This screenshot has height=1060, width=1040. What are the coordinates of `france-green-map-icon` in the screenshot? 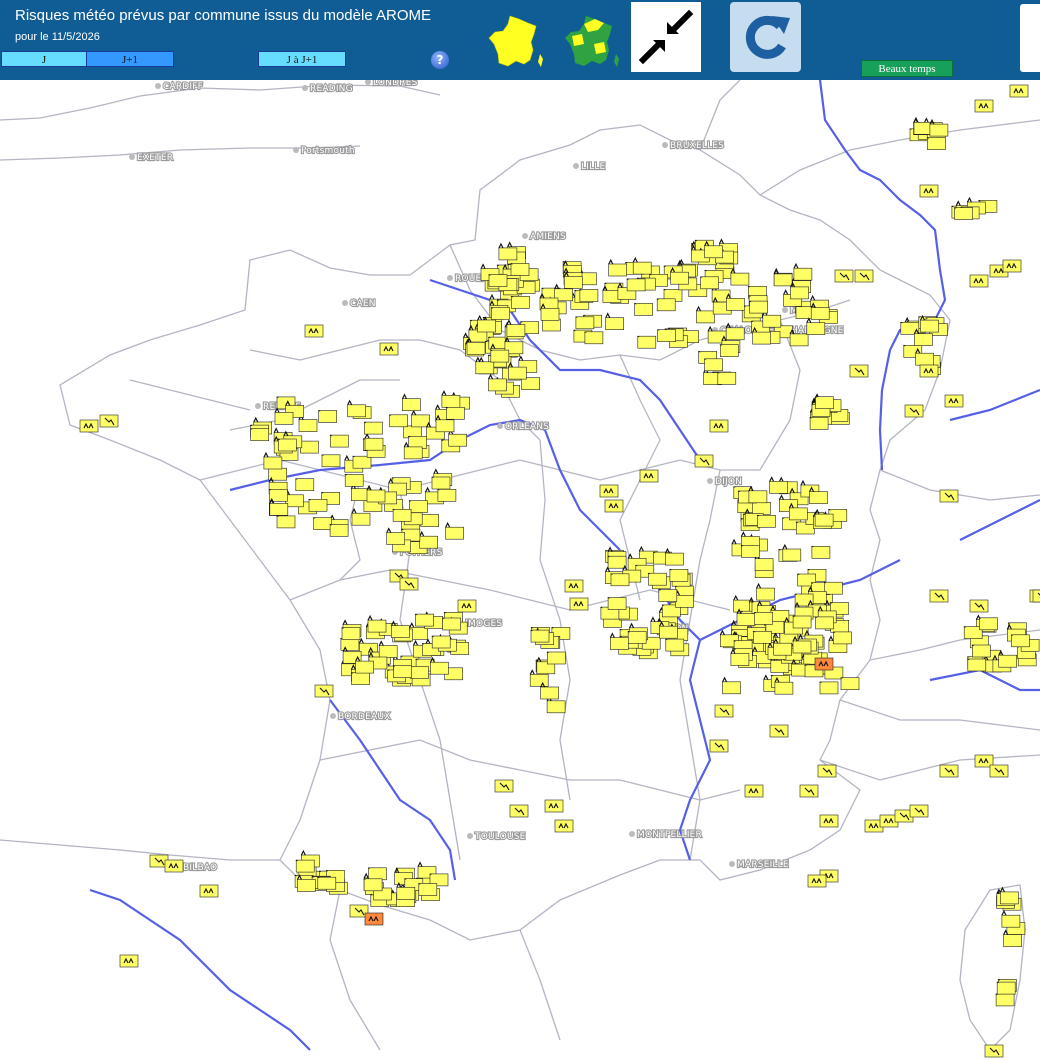 It's located at (592, 42).